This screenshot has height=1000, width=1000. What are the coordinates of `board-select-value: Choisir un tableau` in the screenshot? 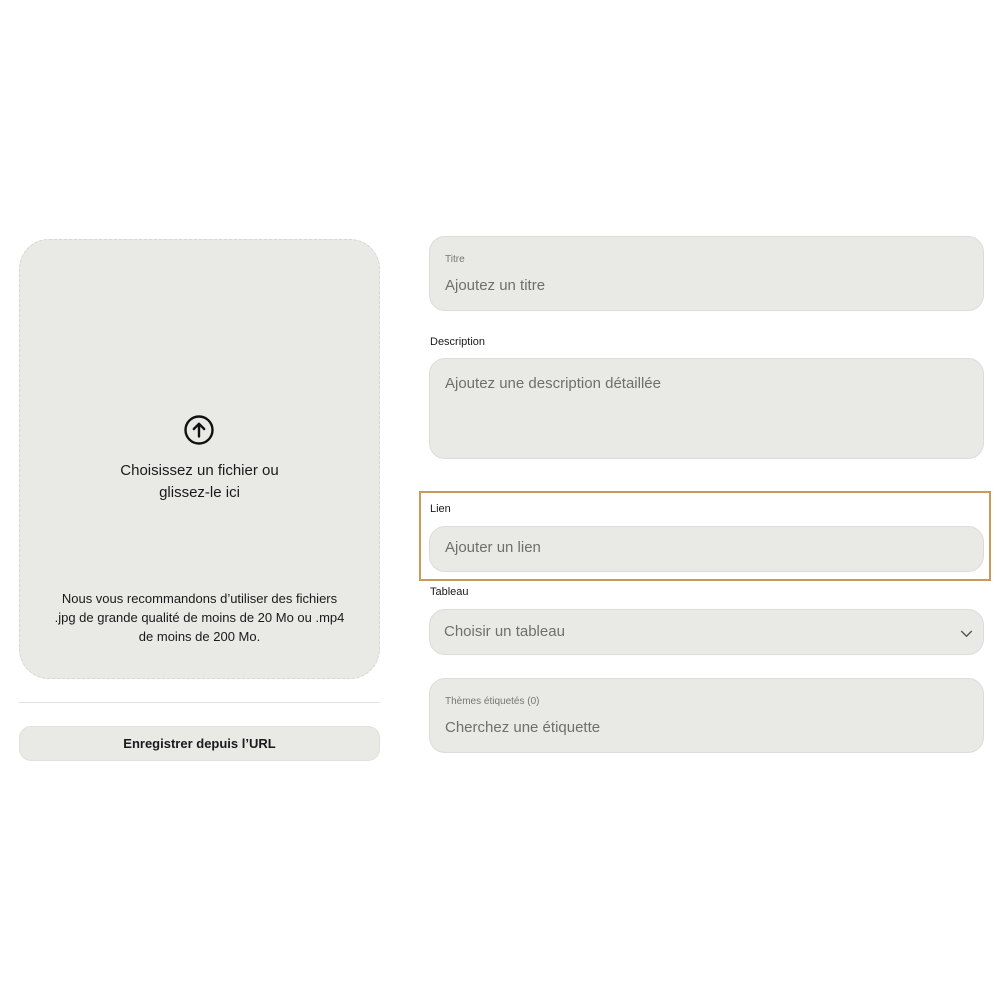 It's located at (504, 631).